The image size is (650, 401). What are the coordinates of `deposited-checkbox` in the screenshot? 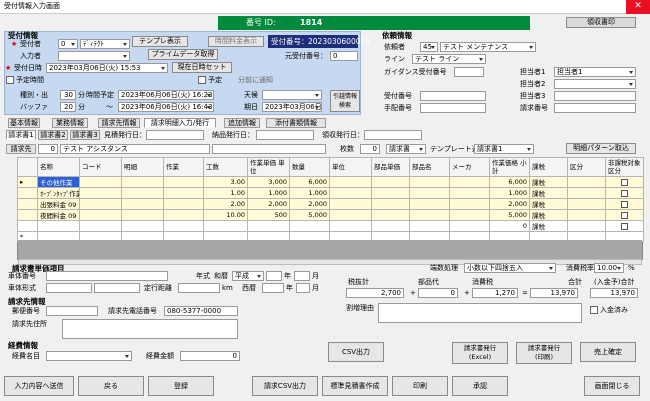 It's located at (594, 310).